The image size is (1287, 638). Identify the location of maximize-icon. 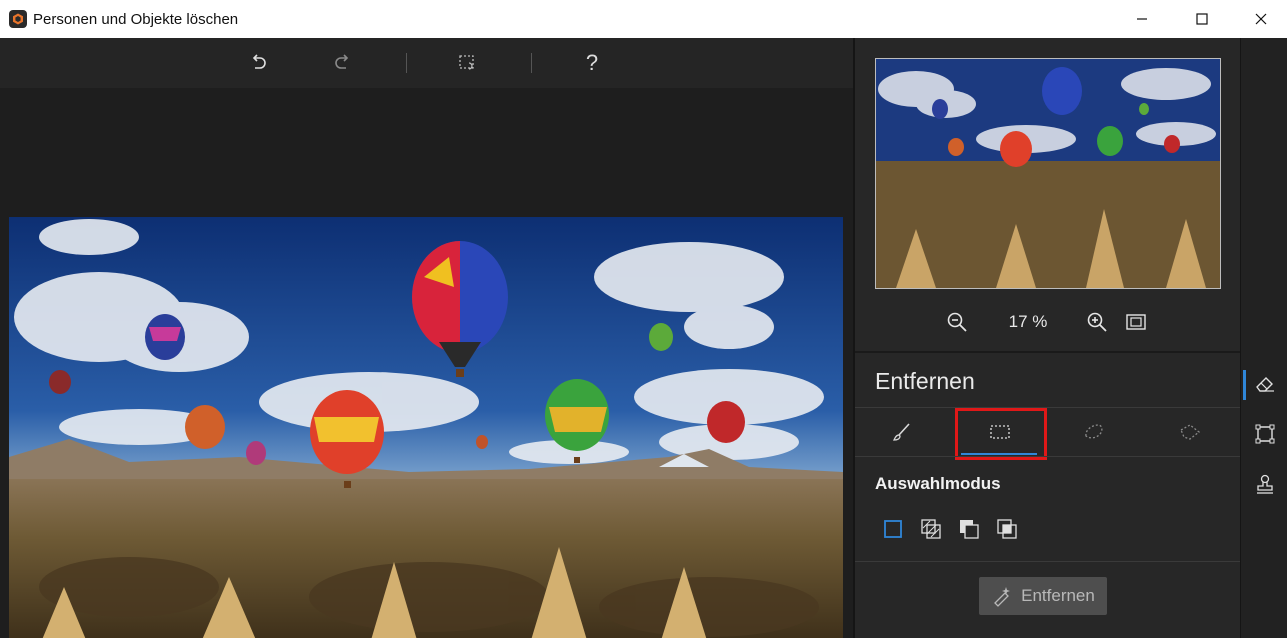
(1202, 19).